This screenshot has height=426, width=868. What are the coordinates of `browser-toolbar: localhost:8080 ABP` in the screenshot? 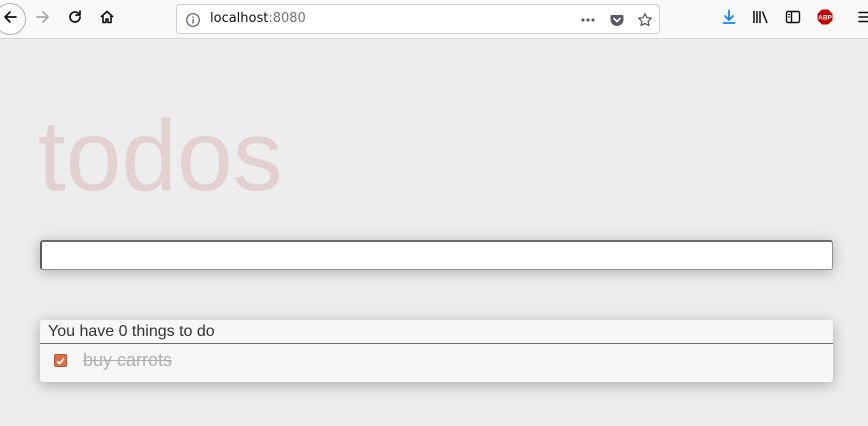 It's located at (434, 19).